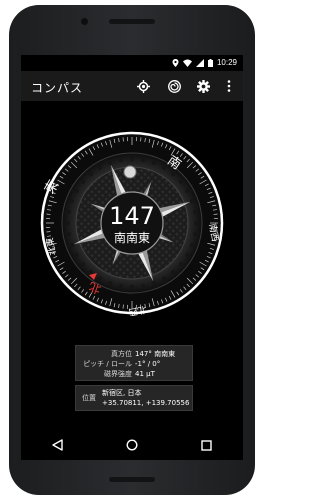 This screenshot has height=500, width=320. What do you see at coordinates (122, 393) in the screenshot?
I see `location-place: 新宿区, 日本` at bounding box center [122, 393].